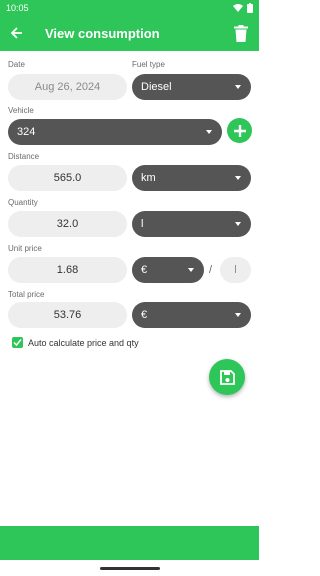  I want to click on quantity-unit-dropdown: l, so click(191, 224).